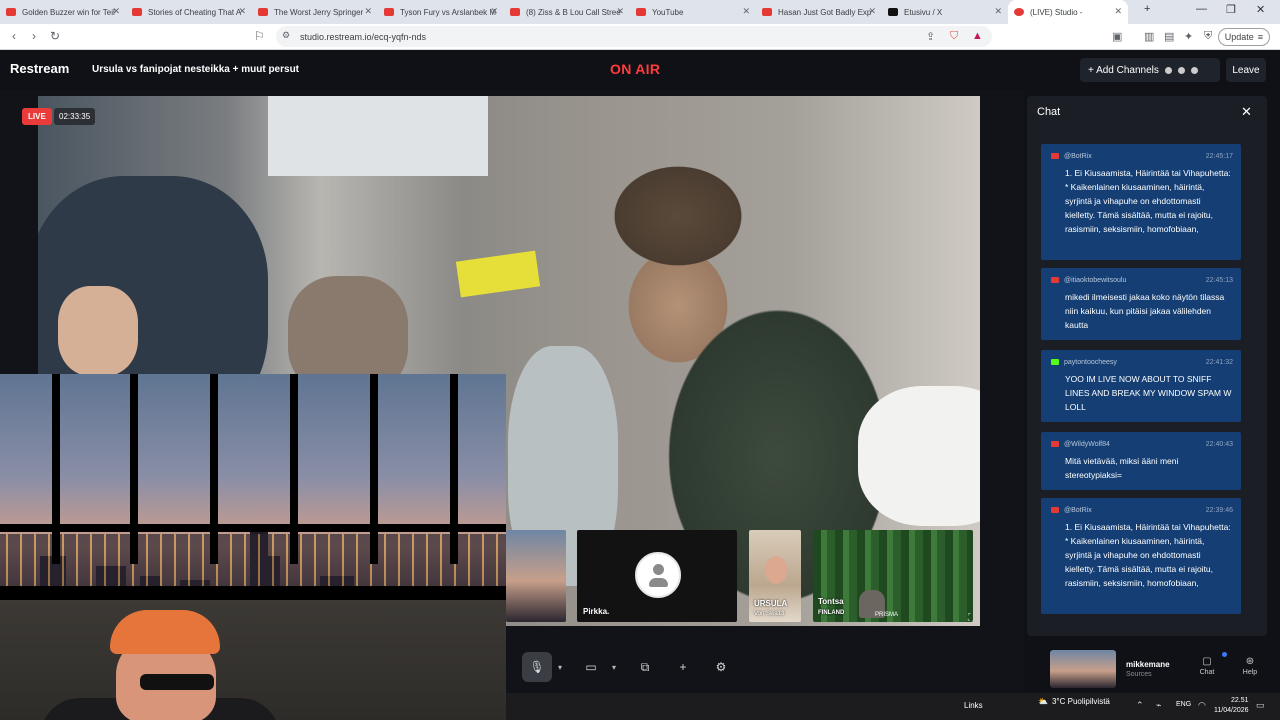  Describe the element at coordinates (1149, 36) in the screenshot. I see `sidebar-icon: ▥` at that location.